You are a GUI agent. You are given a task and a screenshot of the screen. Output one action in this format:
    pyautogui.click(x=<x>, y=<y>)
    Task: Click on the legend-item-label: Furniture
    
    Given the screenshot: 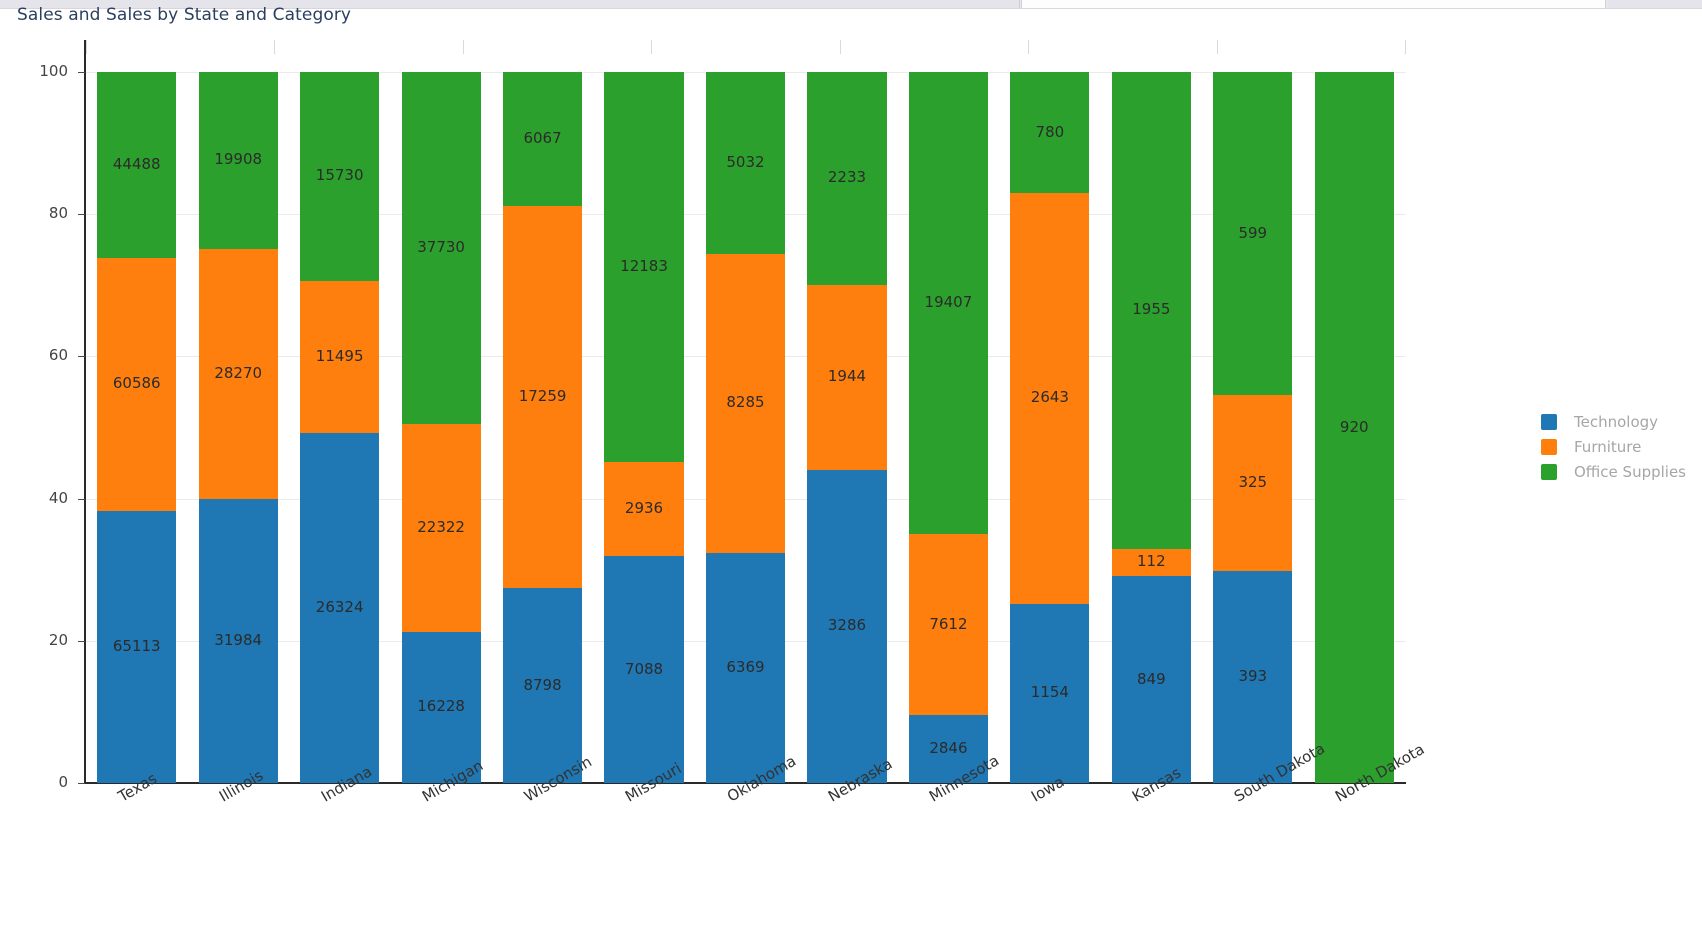 What is the action you would take?
    pyautogui.click(x=1608, y=447)
    